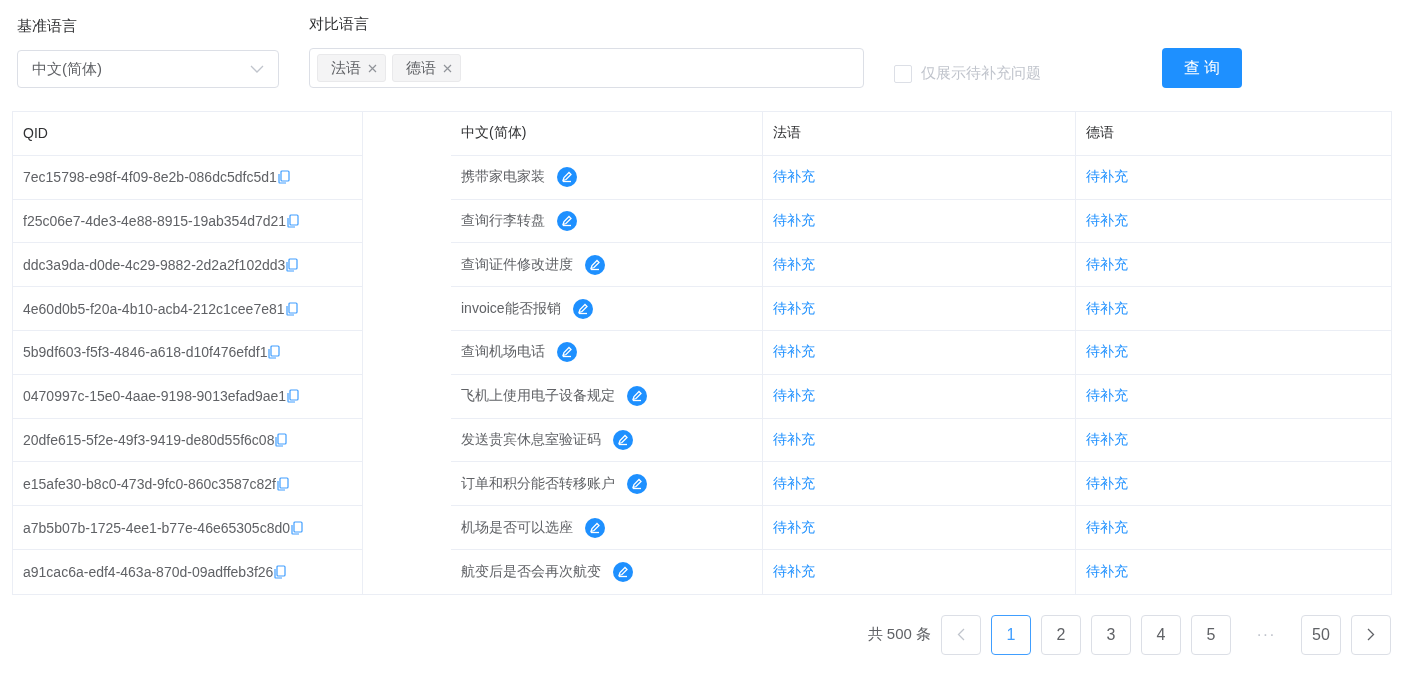  I want to click on column-header: 法语, so click(787, 133).